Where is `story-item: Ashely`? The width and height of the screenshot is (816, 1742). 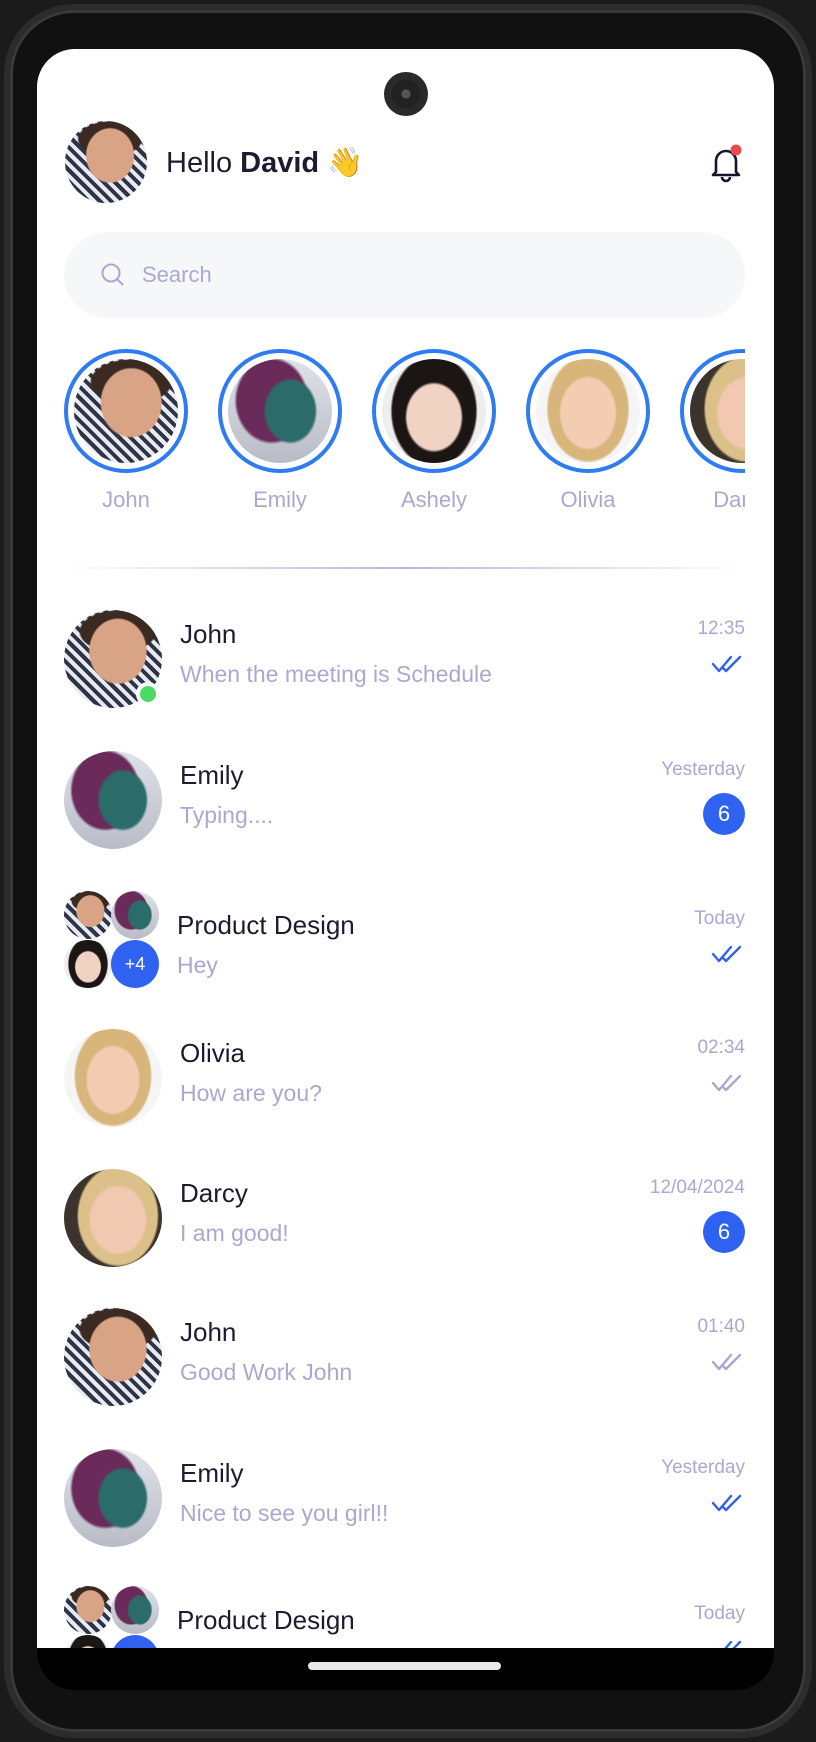 story-item: Ashely is located at coordinates (434, 431).